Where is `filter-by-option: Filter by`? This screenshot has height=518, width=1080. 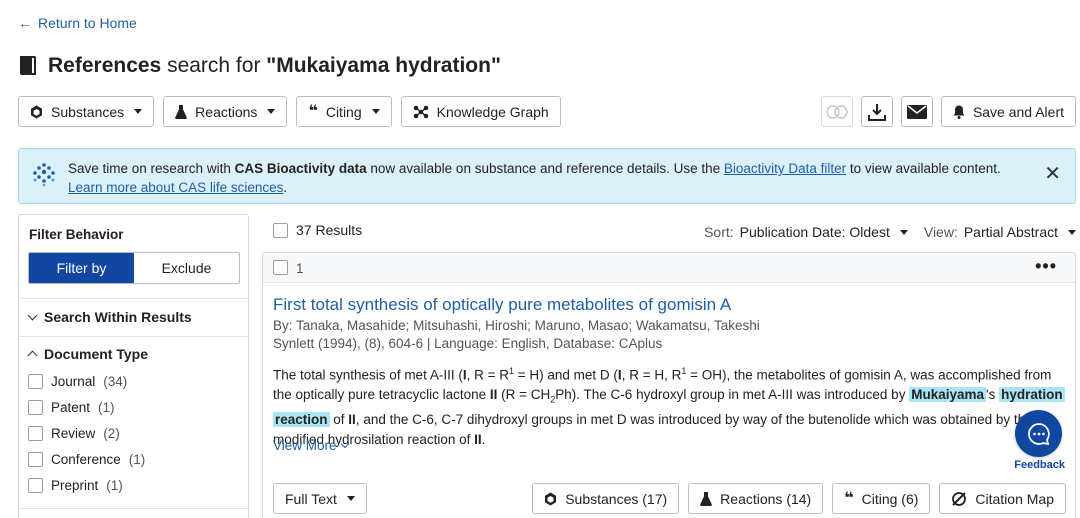 filter-by-option: Filter by is located at coordinates (81, 268).